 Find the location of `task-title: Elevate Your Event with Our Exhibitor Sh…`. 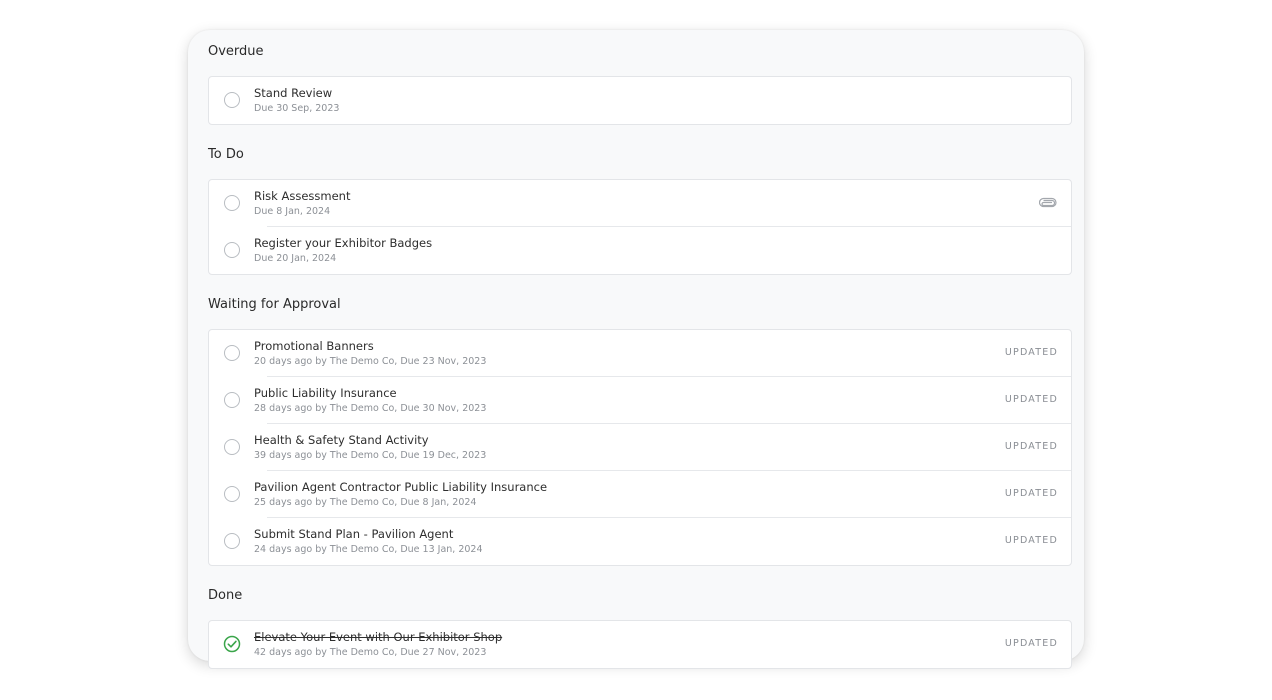

task-title: Elevate Your Event with Our Exhibitor Sh… is located at coordinates (378, 637).